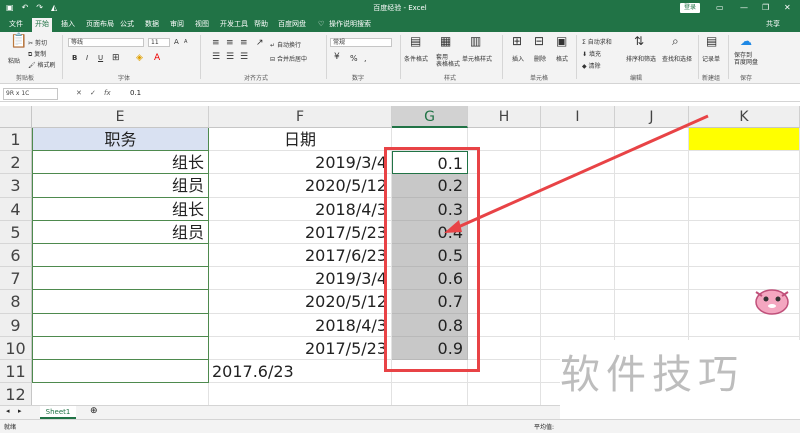 The height and width of the screenshot is (433, 800). I want to click on cloud-save-icon: ☁, so click(746, 41).